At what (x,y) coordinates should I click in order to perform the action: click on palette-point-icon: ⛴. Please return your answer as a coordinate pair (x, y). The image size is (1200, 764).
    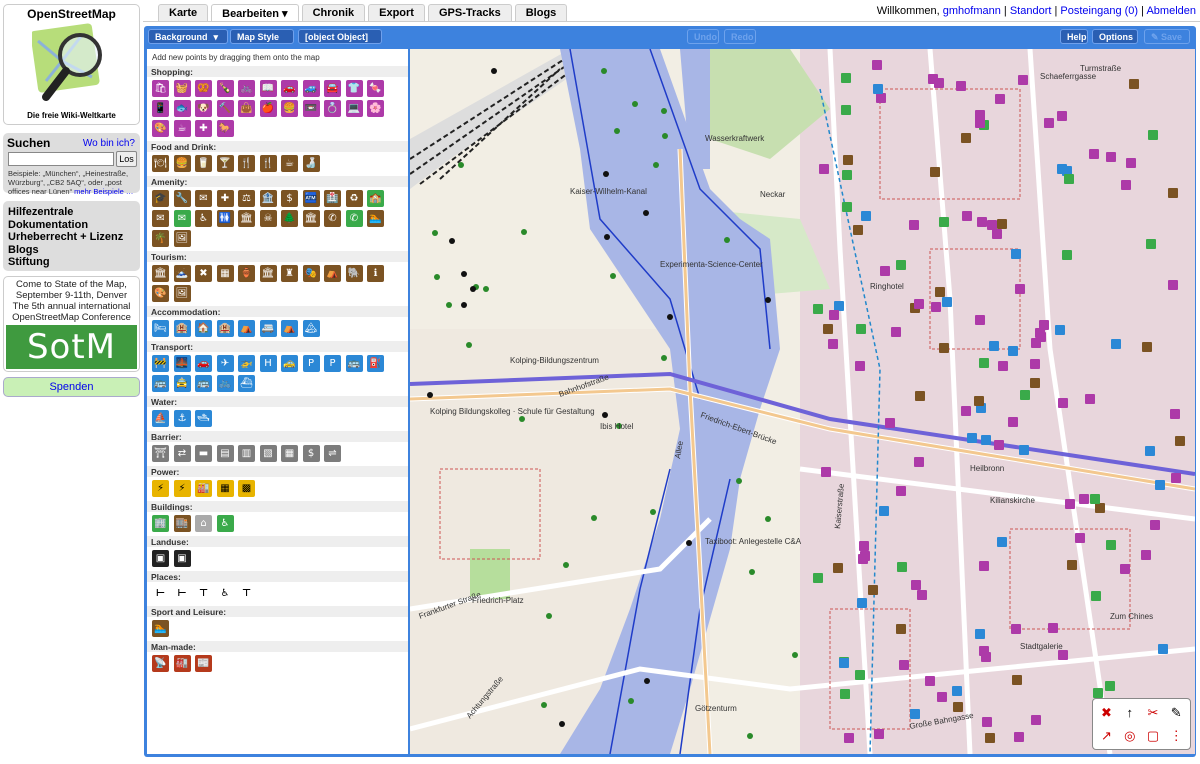
    Looking at the image, I should click on (246, 383).